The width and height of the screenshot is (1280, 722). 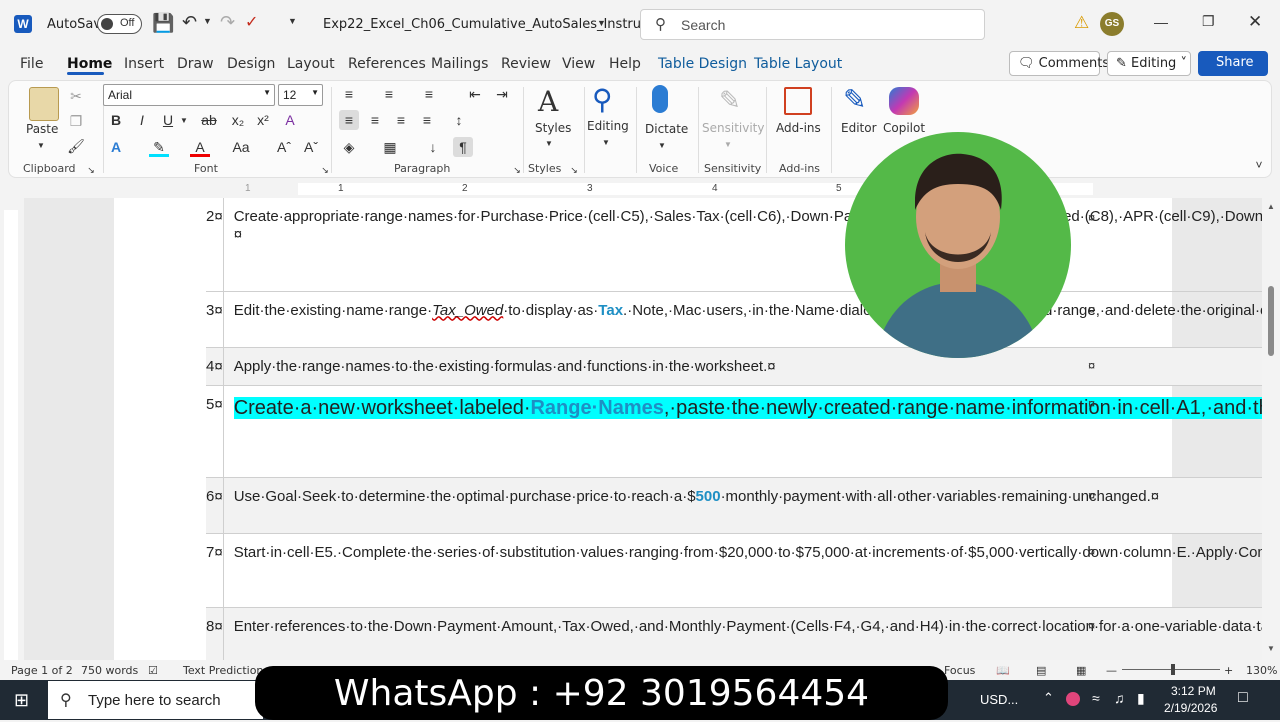 What do you see at coordinates (1173, 669) in the screenshot?
I see `zoom-slider-thumb` at bounding box center [1173, 669].